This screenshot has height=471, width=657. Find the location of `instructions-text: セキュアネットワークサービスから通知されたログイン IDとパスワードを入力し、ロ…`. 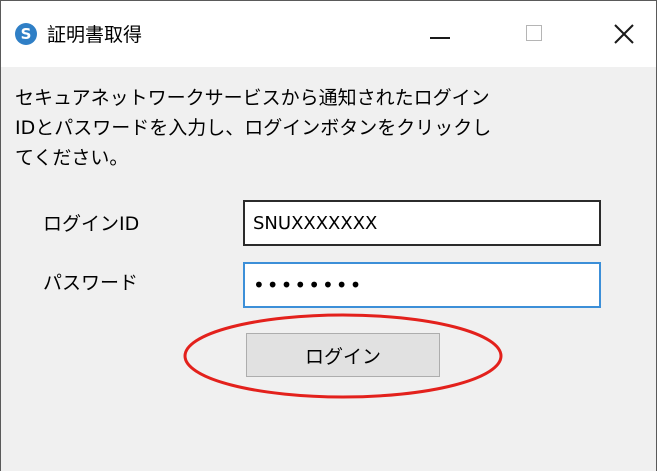

instructions-text: セキュアネットワークサービスから通知されたログイン IDとパスワードを入力し、ロ… is located at coordinates (253, 128).